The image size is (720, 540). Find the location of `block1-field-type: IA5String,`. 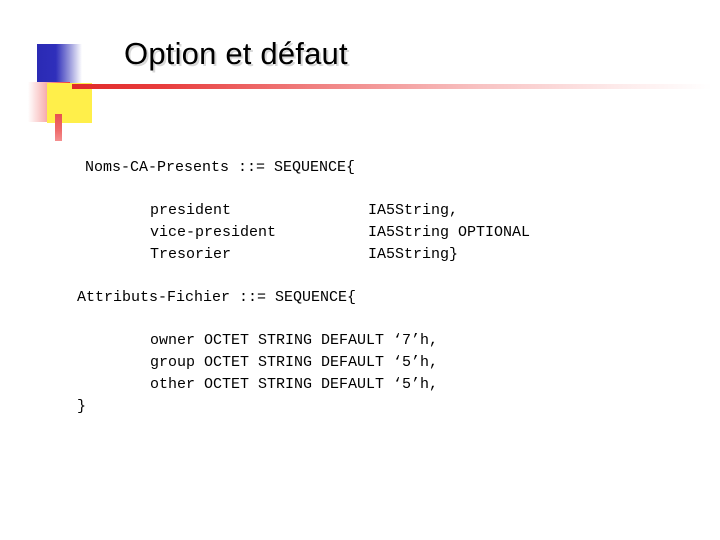

block1-field-type: IA5String, is located at coordinates (413, 210).